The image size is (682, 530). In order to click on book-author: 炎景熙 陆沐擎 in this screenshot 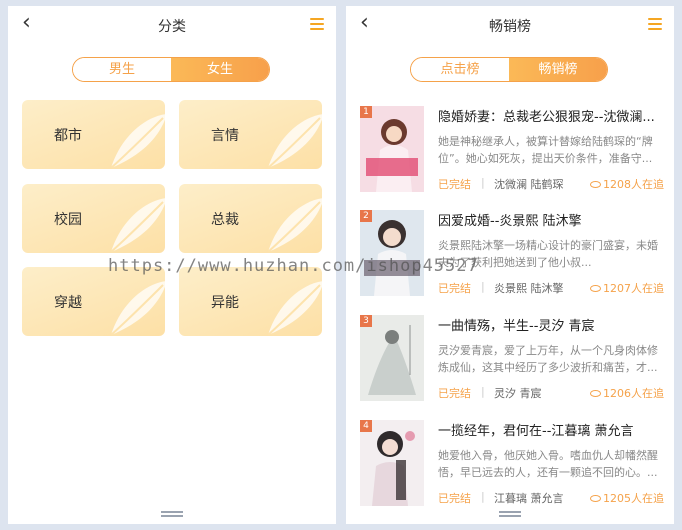, I will do `click(529, 288)`.